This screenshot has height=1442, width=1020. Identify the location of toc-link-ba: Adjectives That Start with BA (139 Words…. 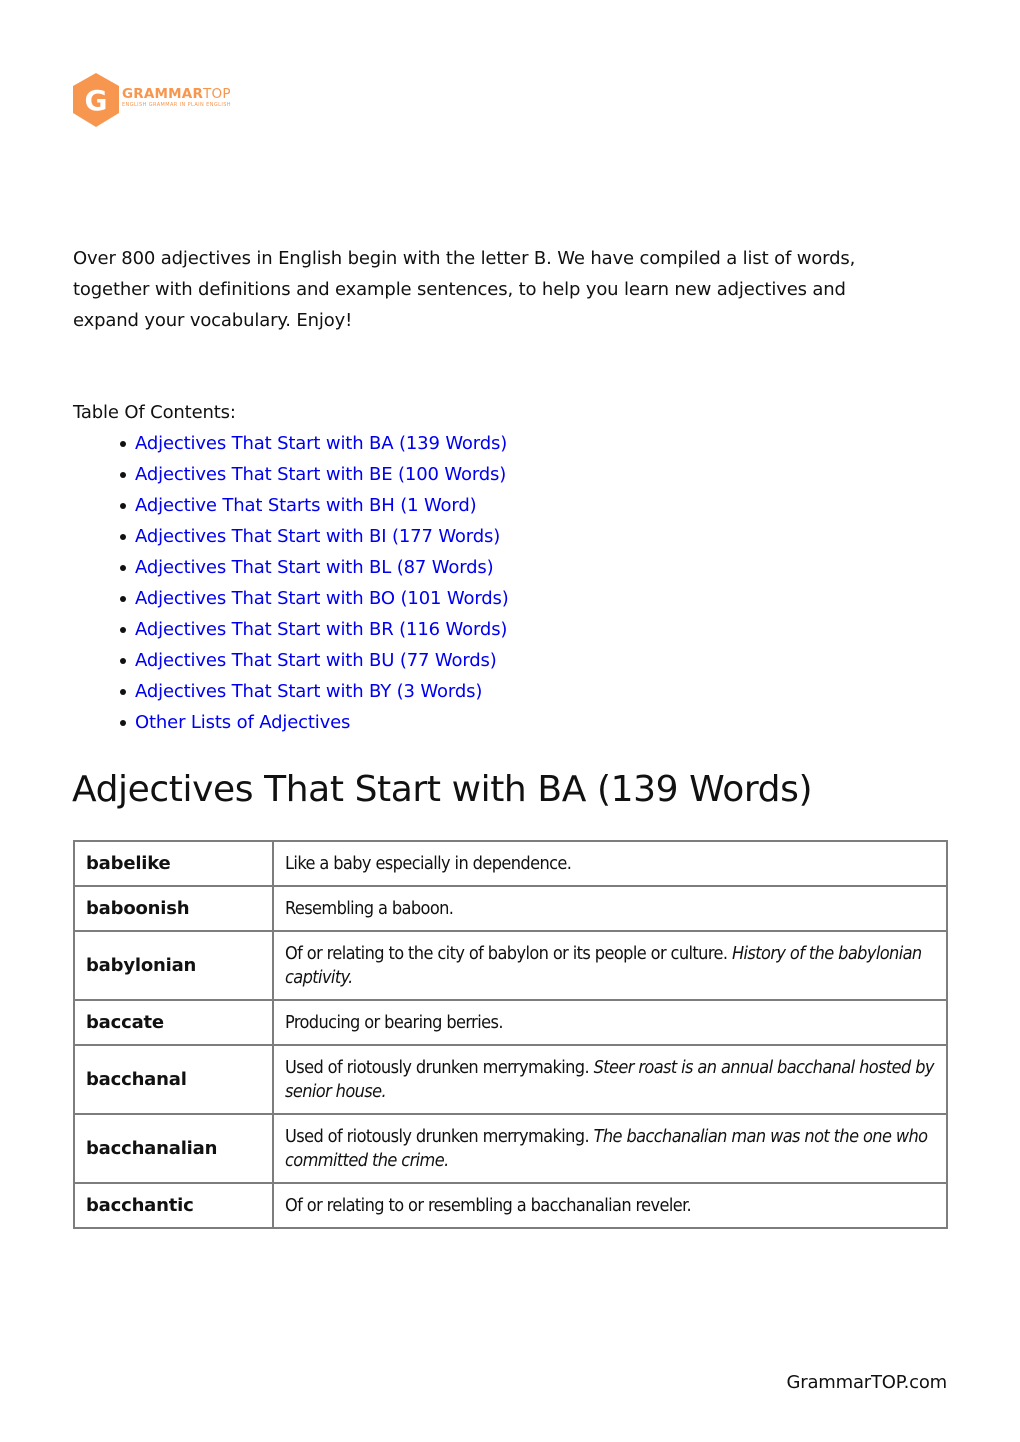
(321, 443).